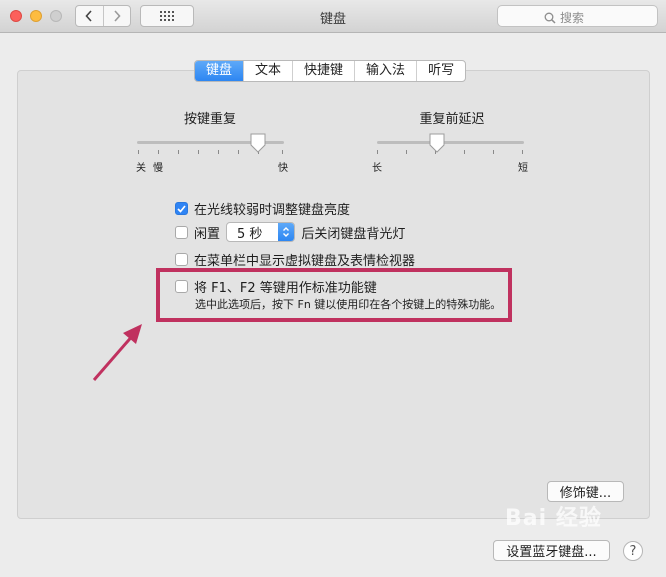 The width and height of the screenshot is (666, 577). I want to click on tab-bar: 键盘 文本 快捷键 输入法 听写, so click(330, 71).